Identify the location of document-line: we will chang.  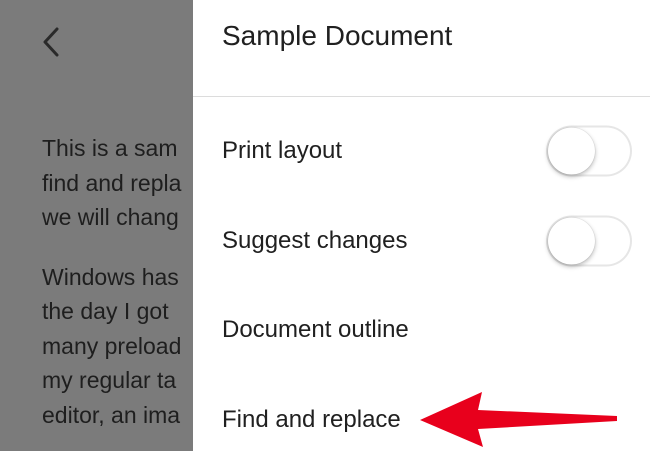
(110, 217).